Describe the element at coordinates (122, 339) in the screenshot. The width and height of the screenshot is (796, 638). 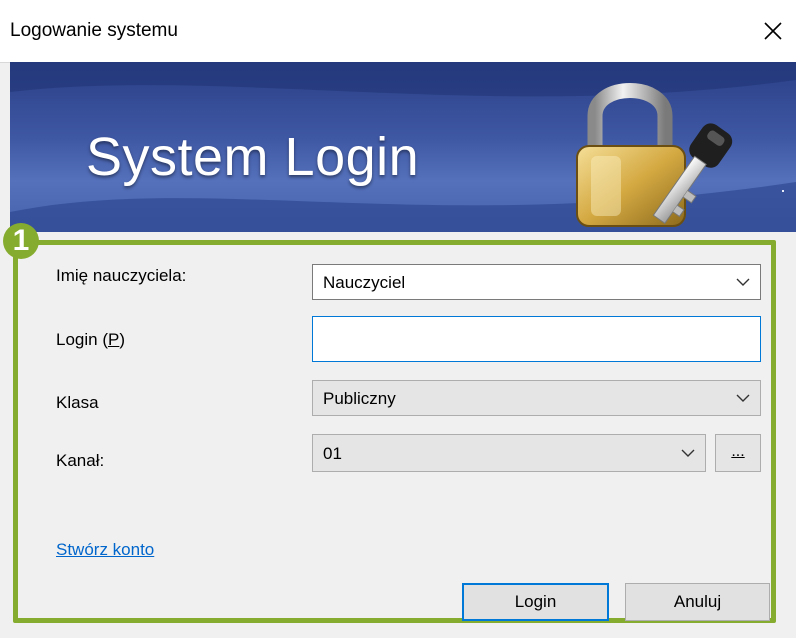
I see `login-label-suffix: )` at that location.